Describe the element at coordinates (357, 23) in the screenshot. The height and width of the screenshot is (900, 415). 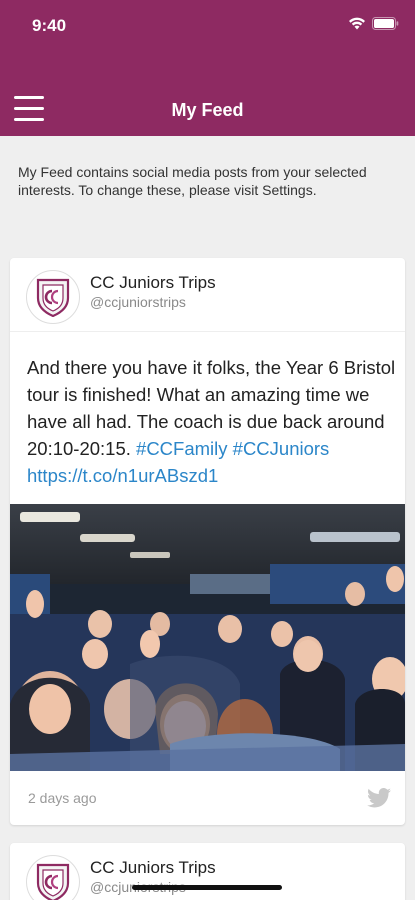
I see `wifi-icon` at that location.